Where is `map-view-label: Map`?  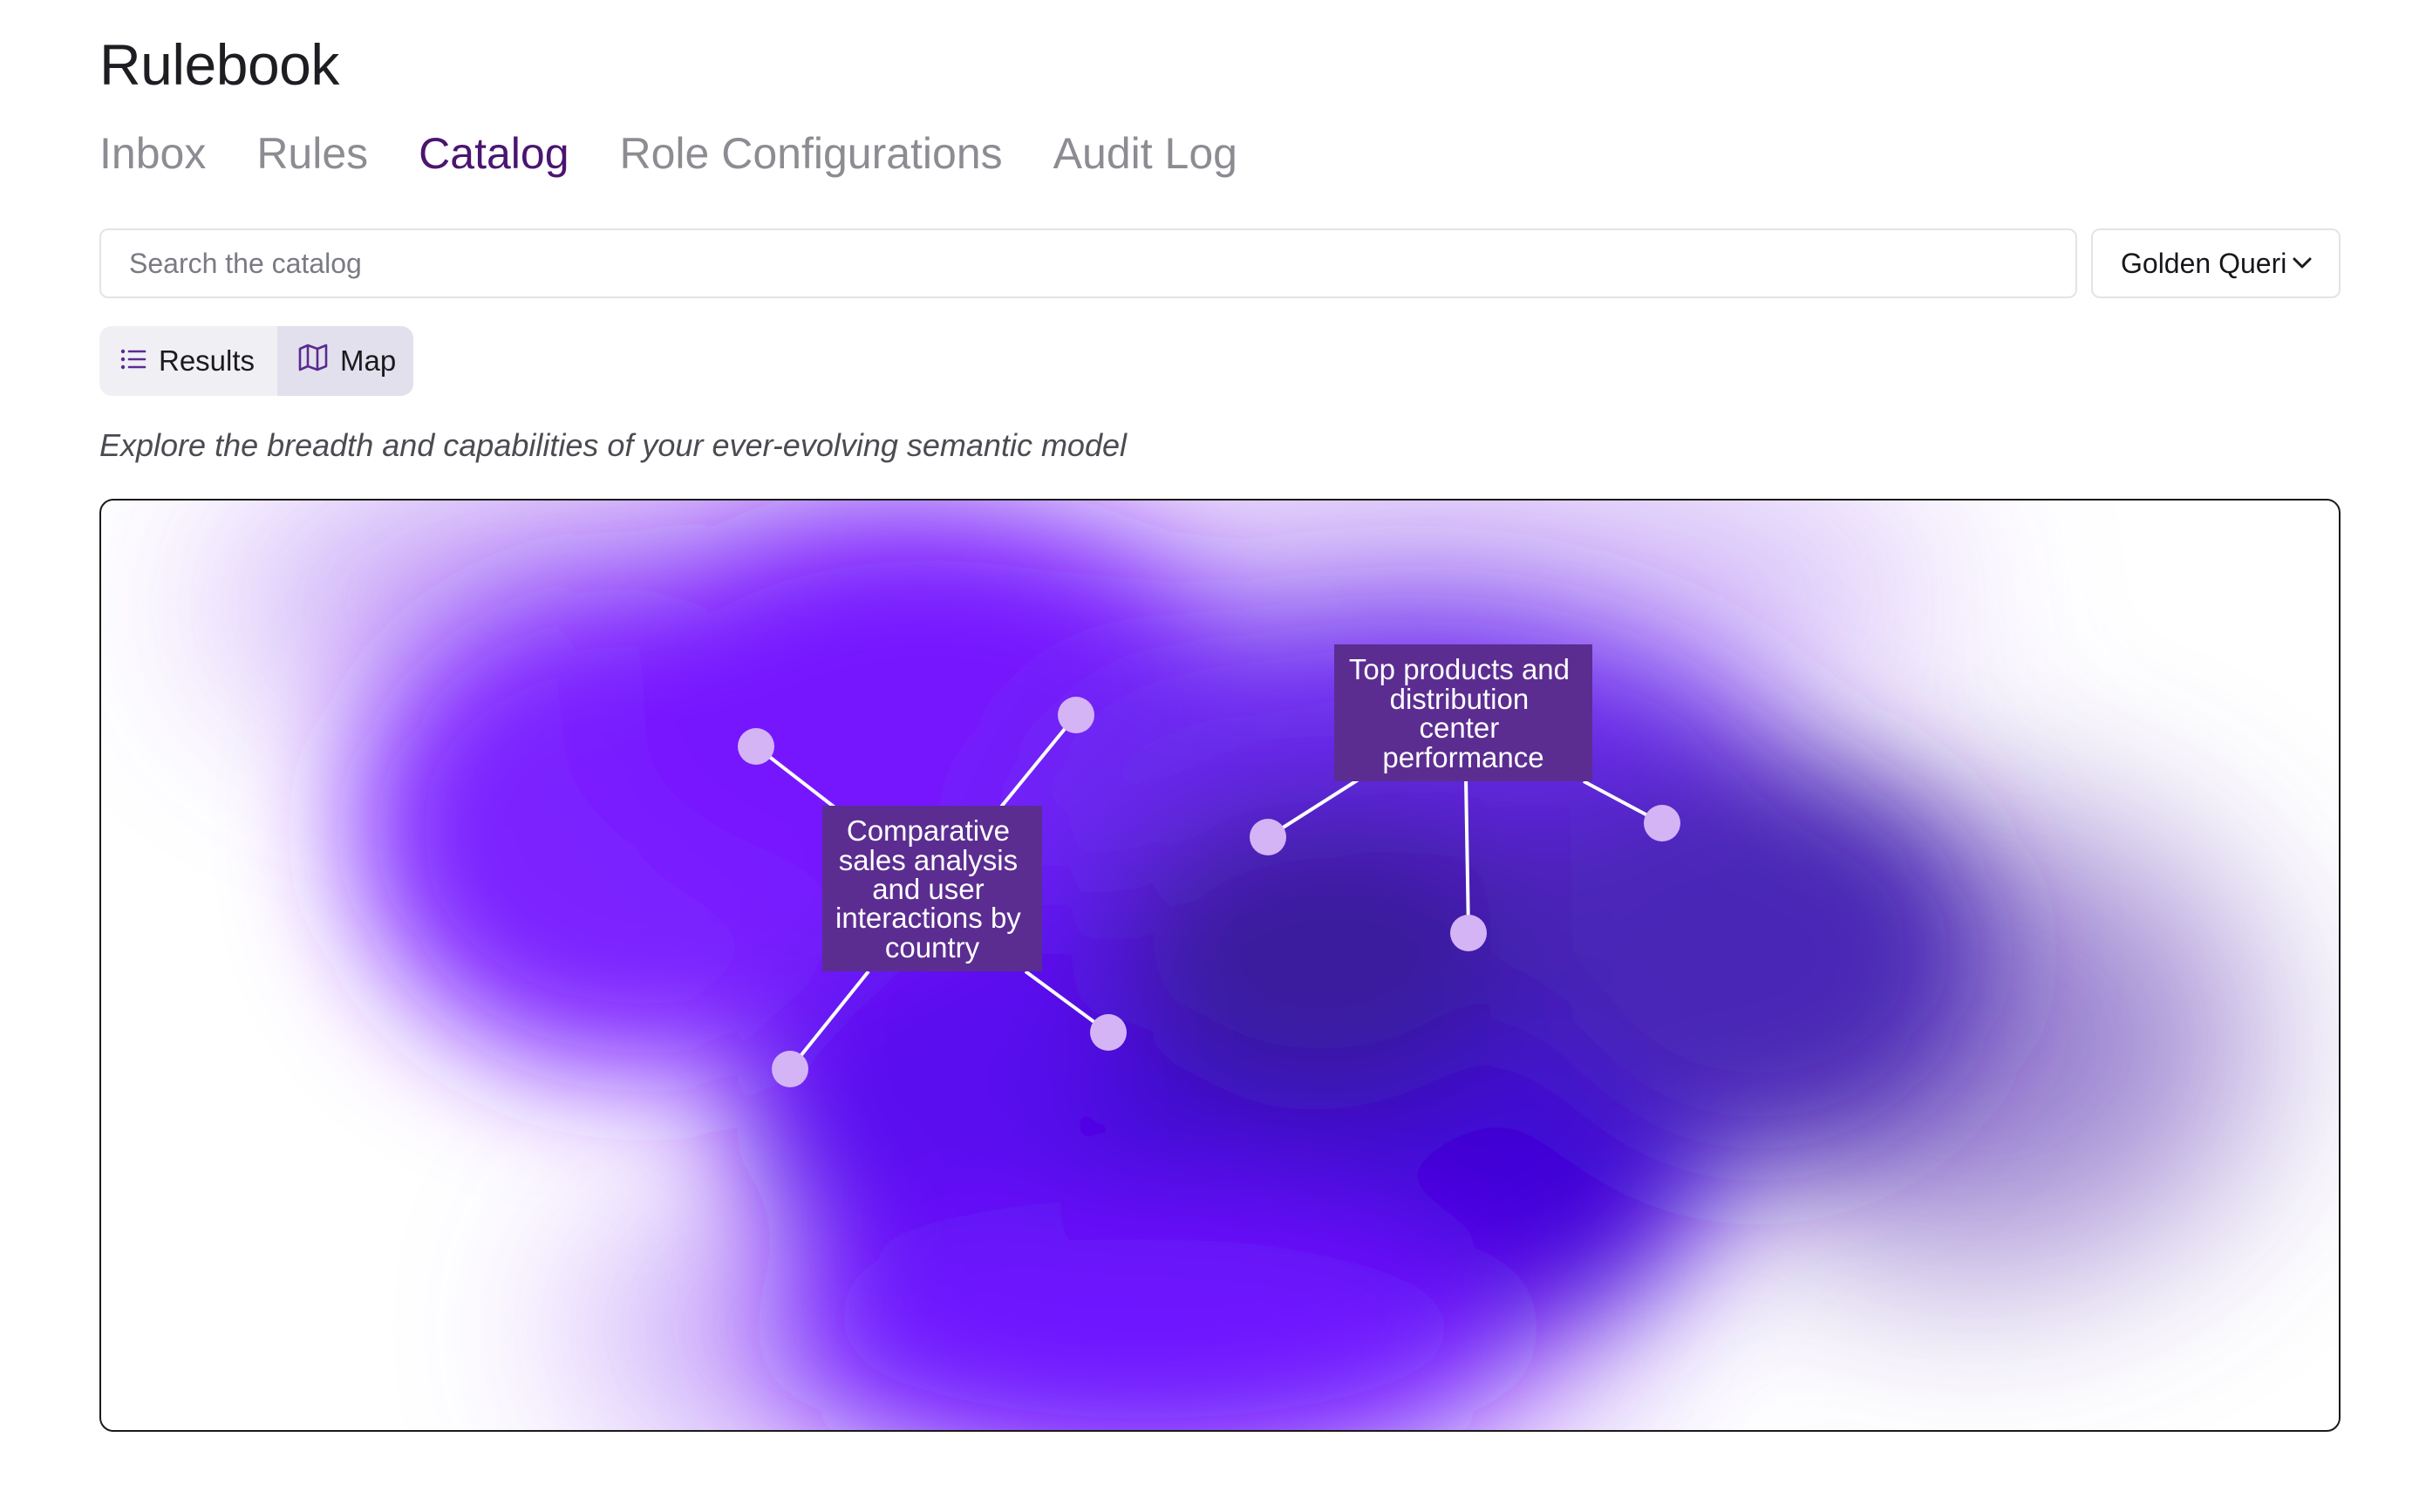
map-view-label: Map is located at coordinates (368, 360).